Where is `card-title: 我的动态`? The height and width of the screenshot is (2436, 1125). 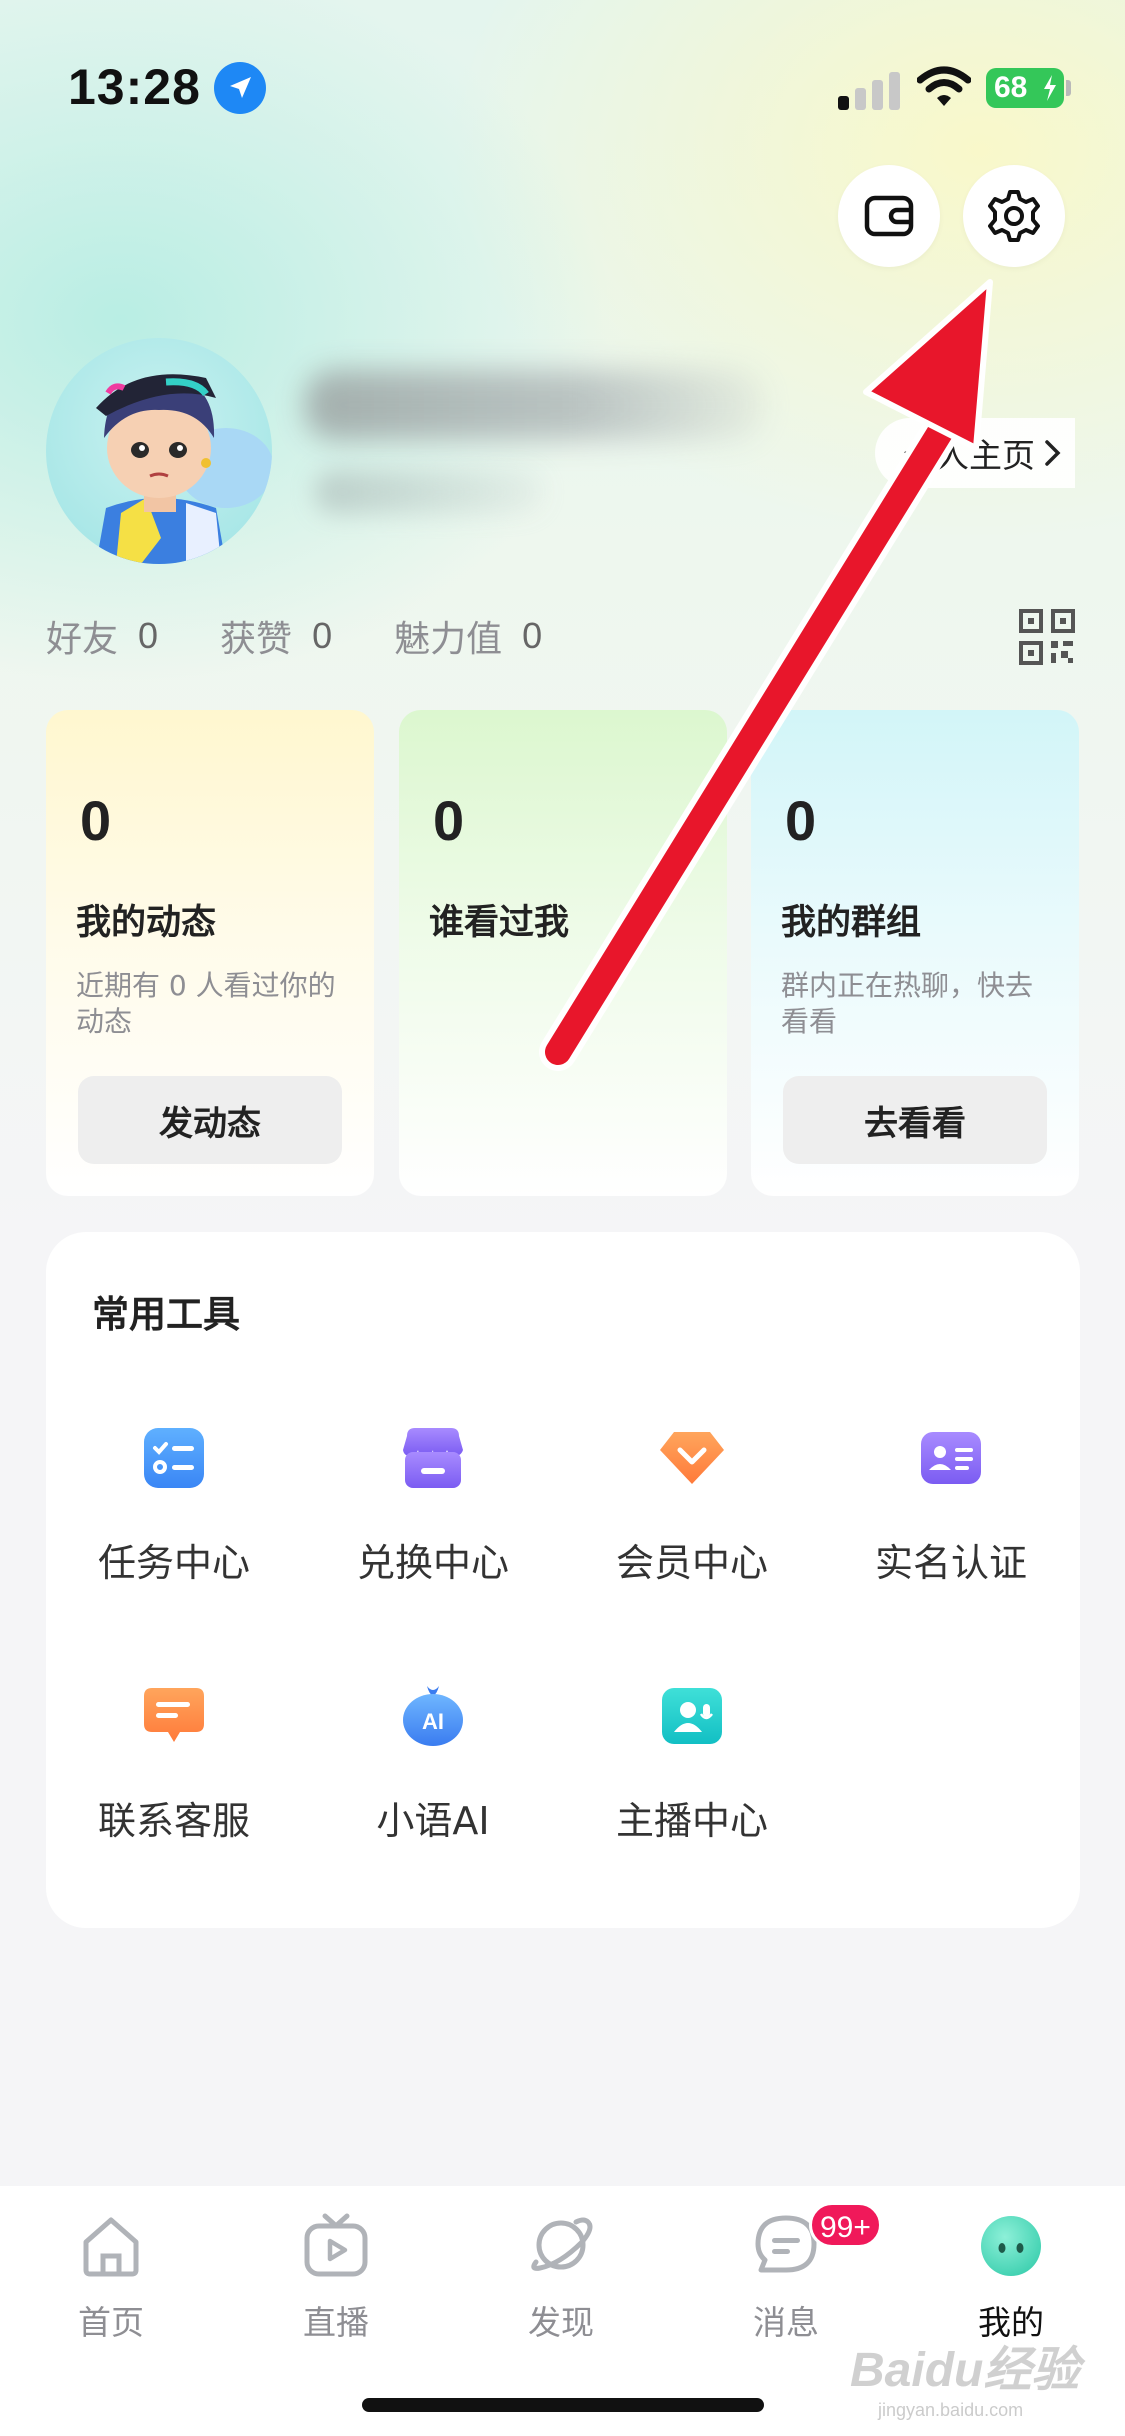
card-title: 我的动态 is located at coordinates (146, 923).